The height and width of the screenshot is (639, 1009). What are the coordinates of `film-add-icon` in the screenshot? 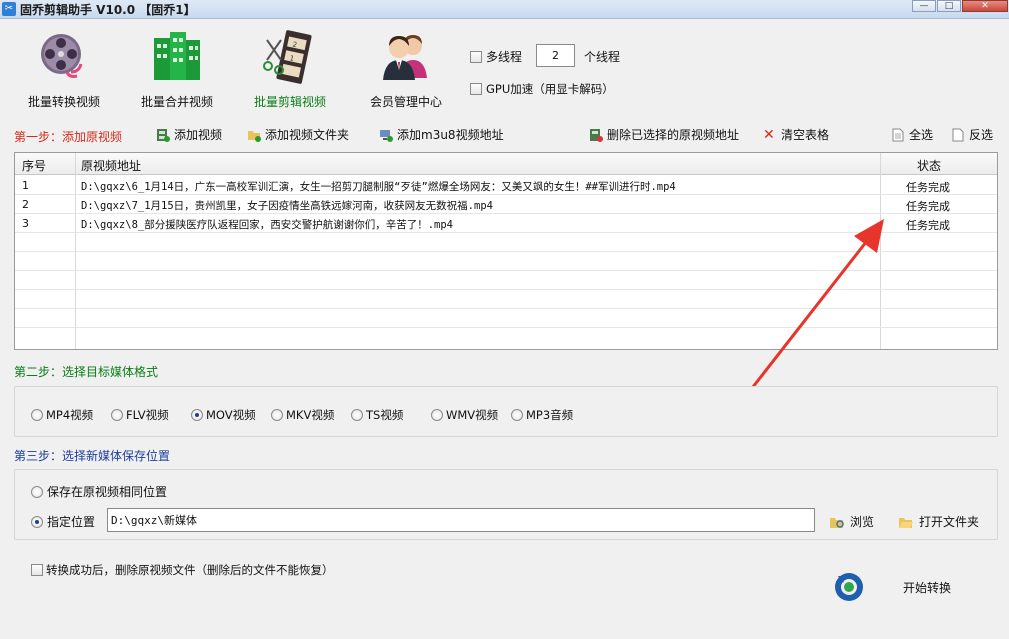 It's located at (163, 135).